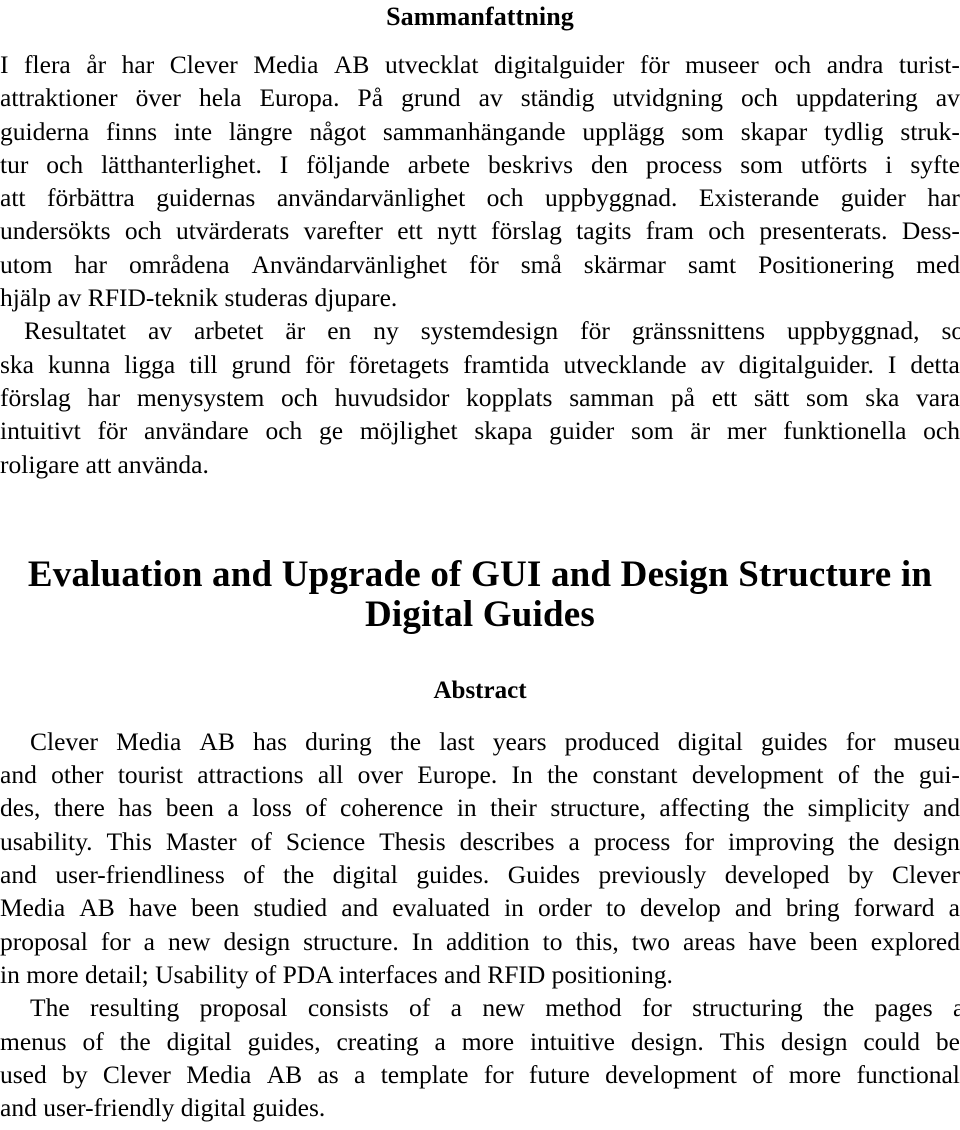 This screenshot has width=960, height=1130. Describe the element at coordinates (583, 1008) in the screenshot. I see `word: method` at that location.